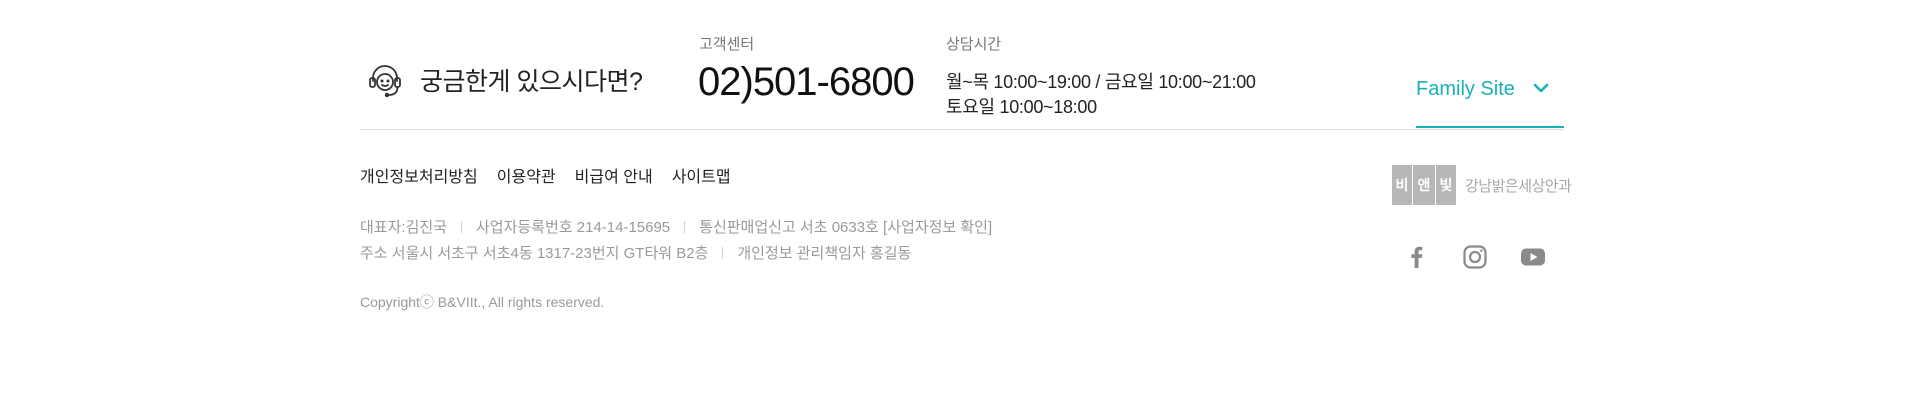 The width and height of the screenshot is (1920, 405). I want to click on footer-links: 개인정보처리방침 이용약관 비급여 안내 사이트맵, so click(545, 175).